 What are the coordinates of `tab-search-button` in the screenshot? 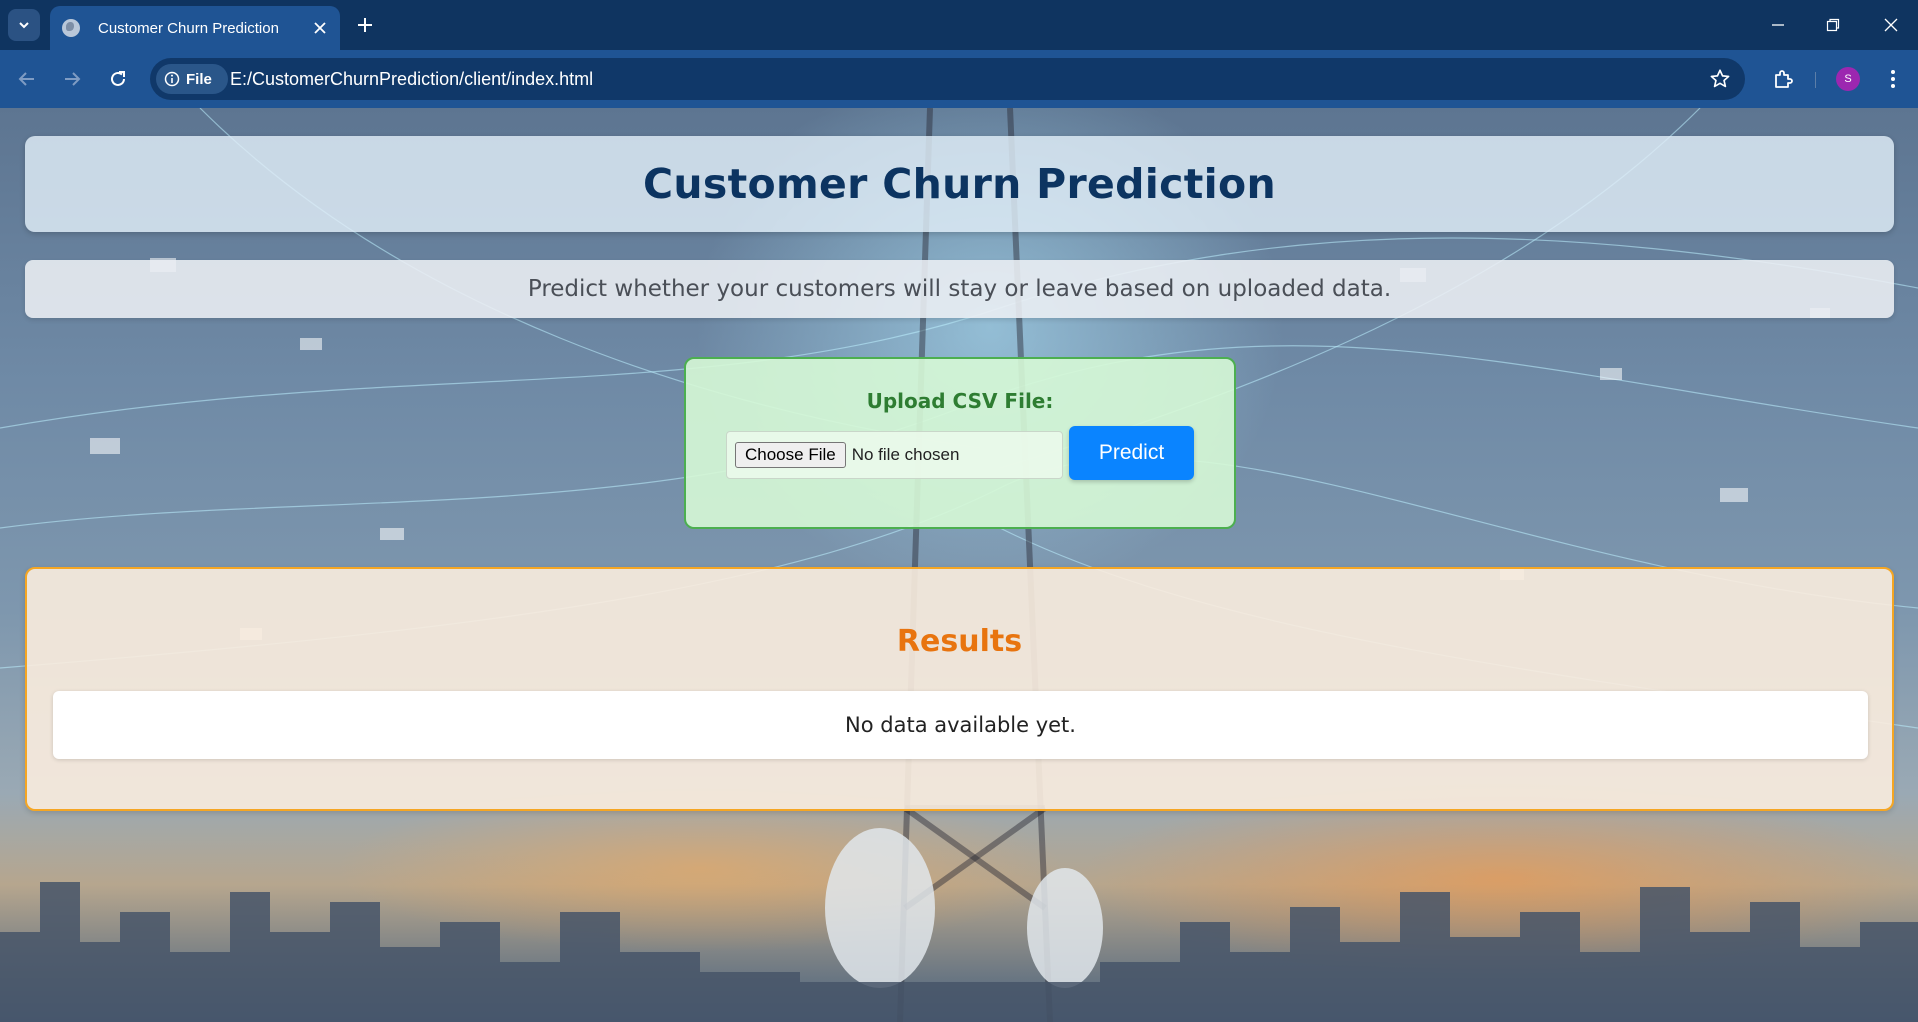 It's located at (24, 25).